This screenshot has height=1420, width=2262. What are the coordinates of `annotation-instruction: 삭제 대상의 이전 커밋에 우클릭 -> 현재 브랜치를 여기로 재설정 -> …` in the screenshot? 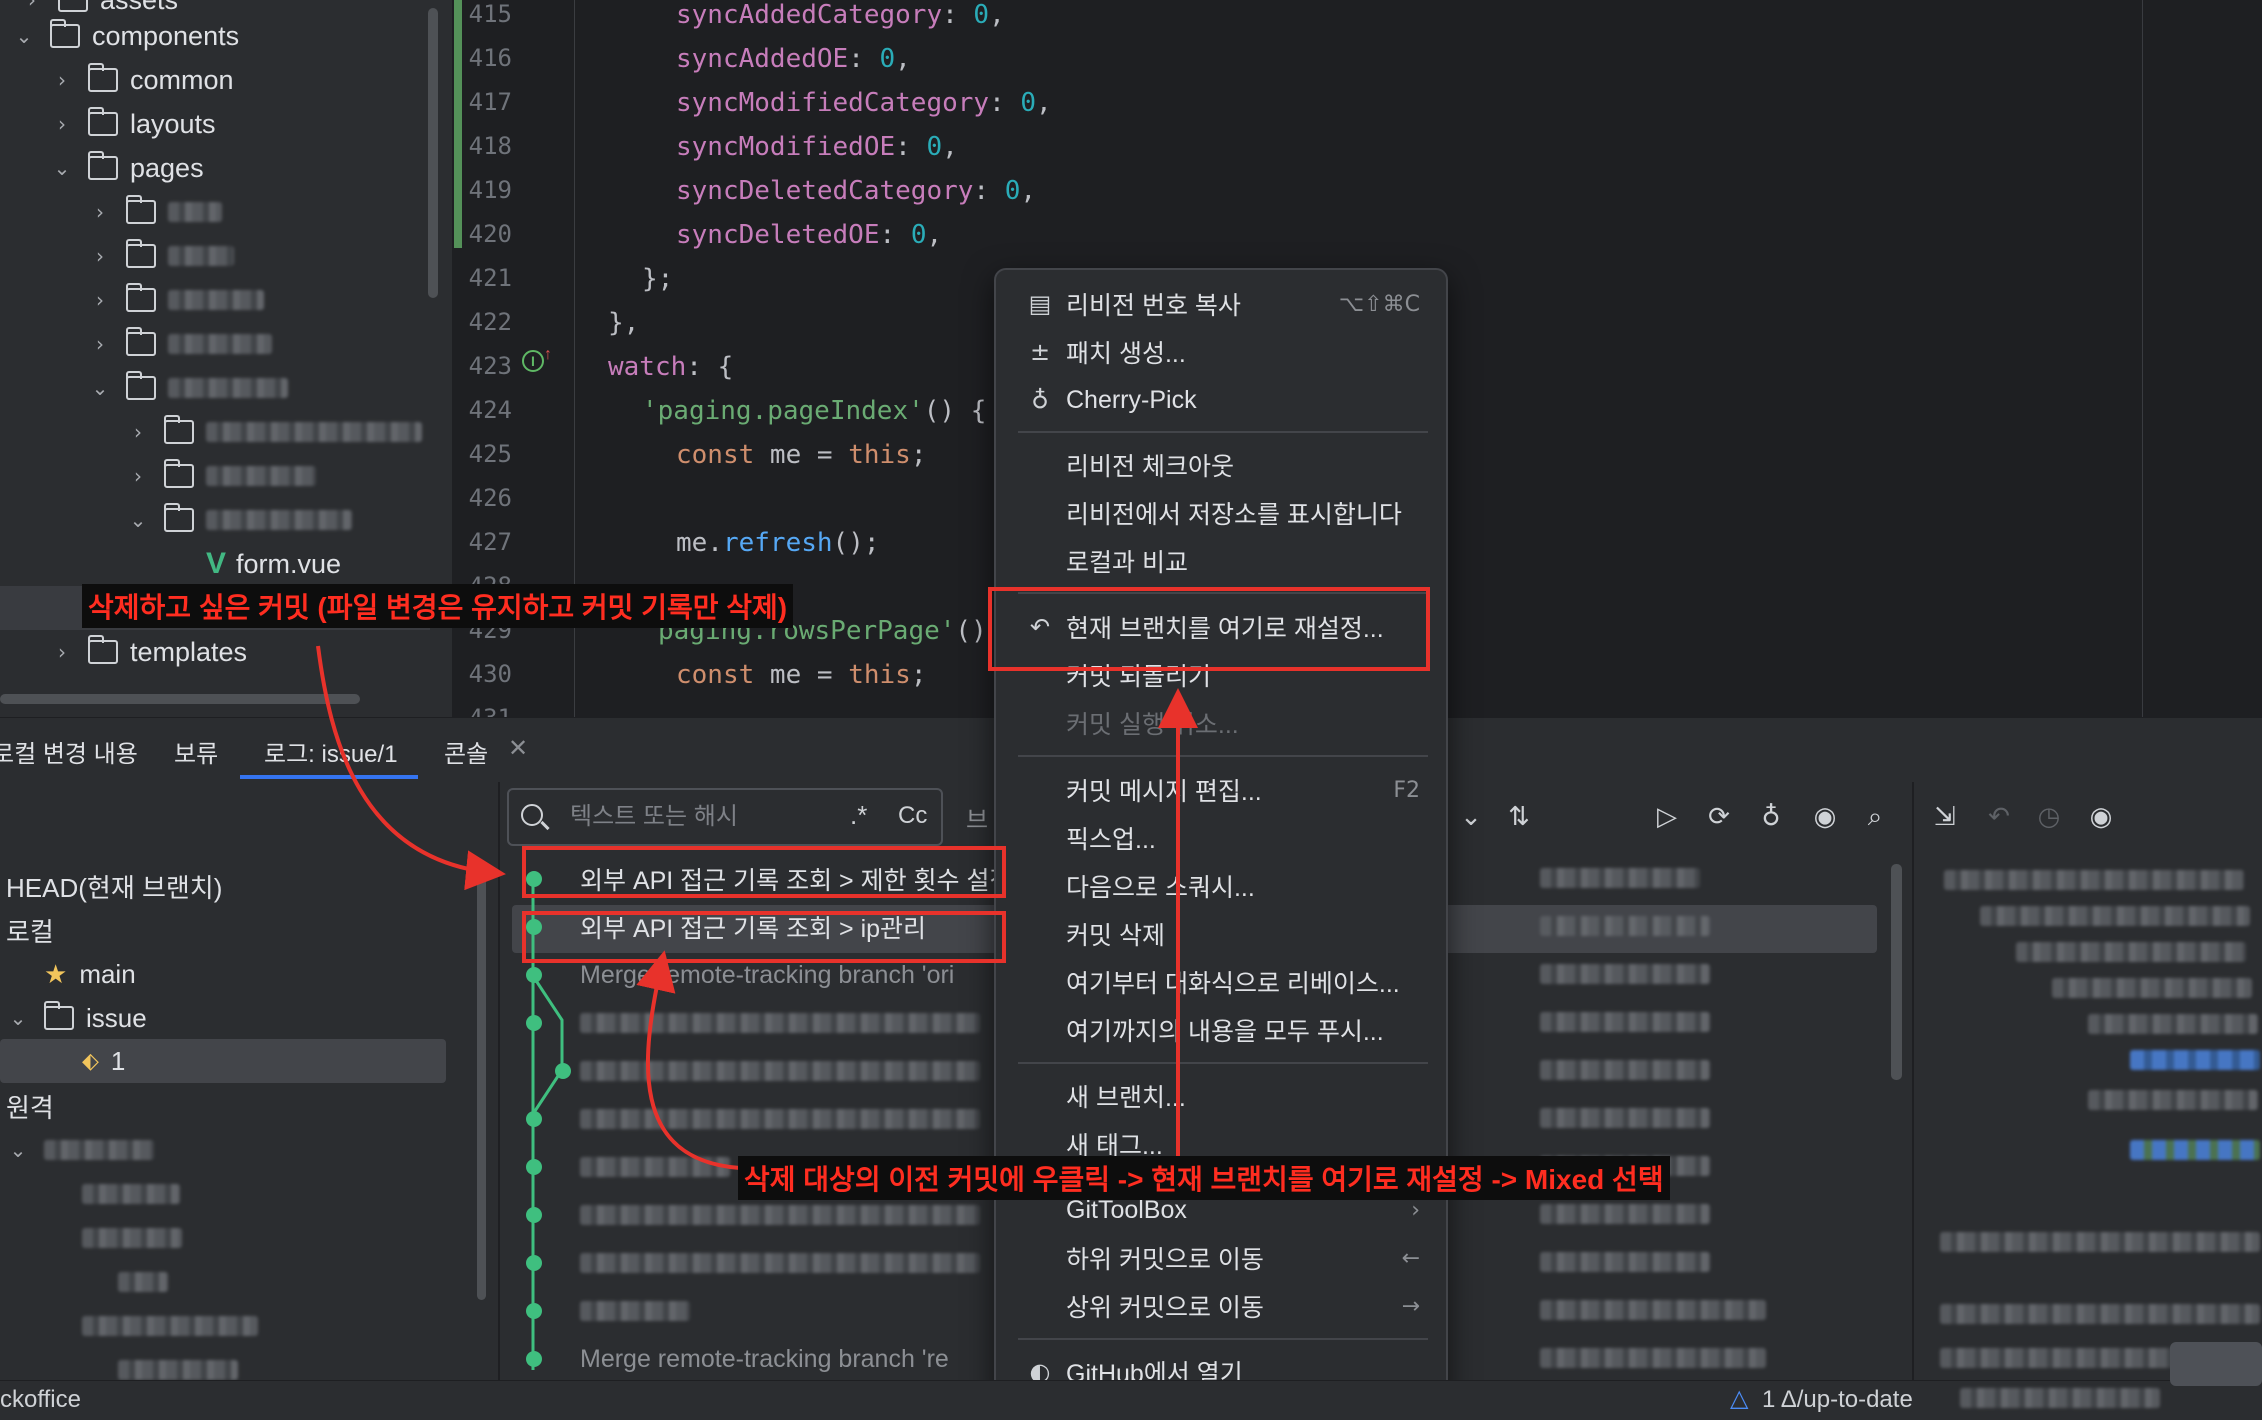 It's located at (1204, 1178).